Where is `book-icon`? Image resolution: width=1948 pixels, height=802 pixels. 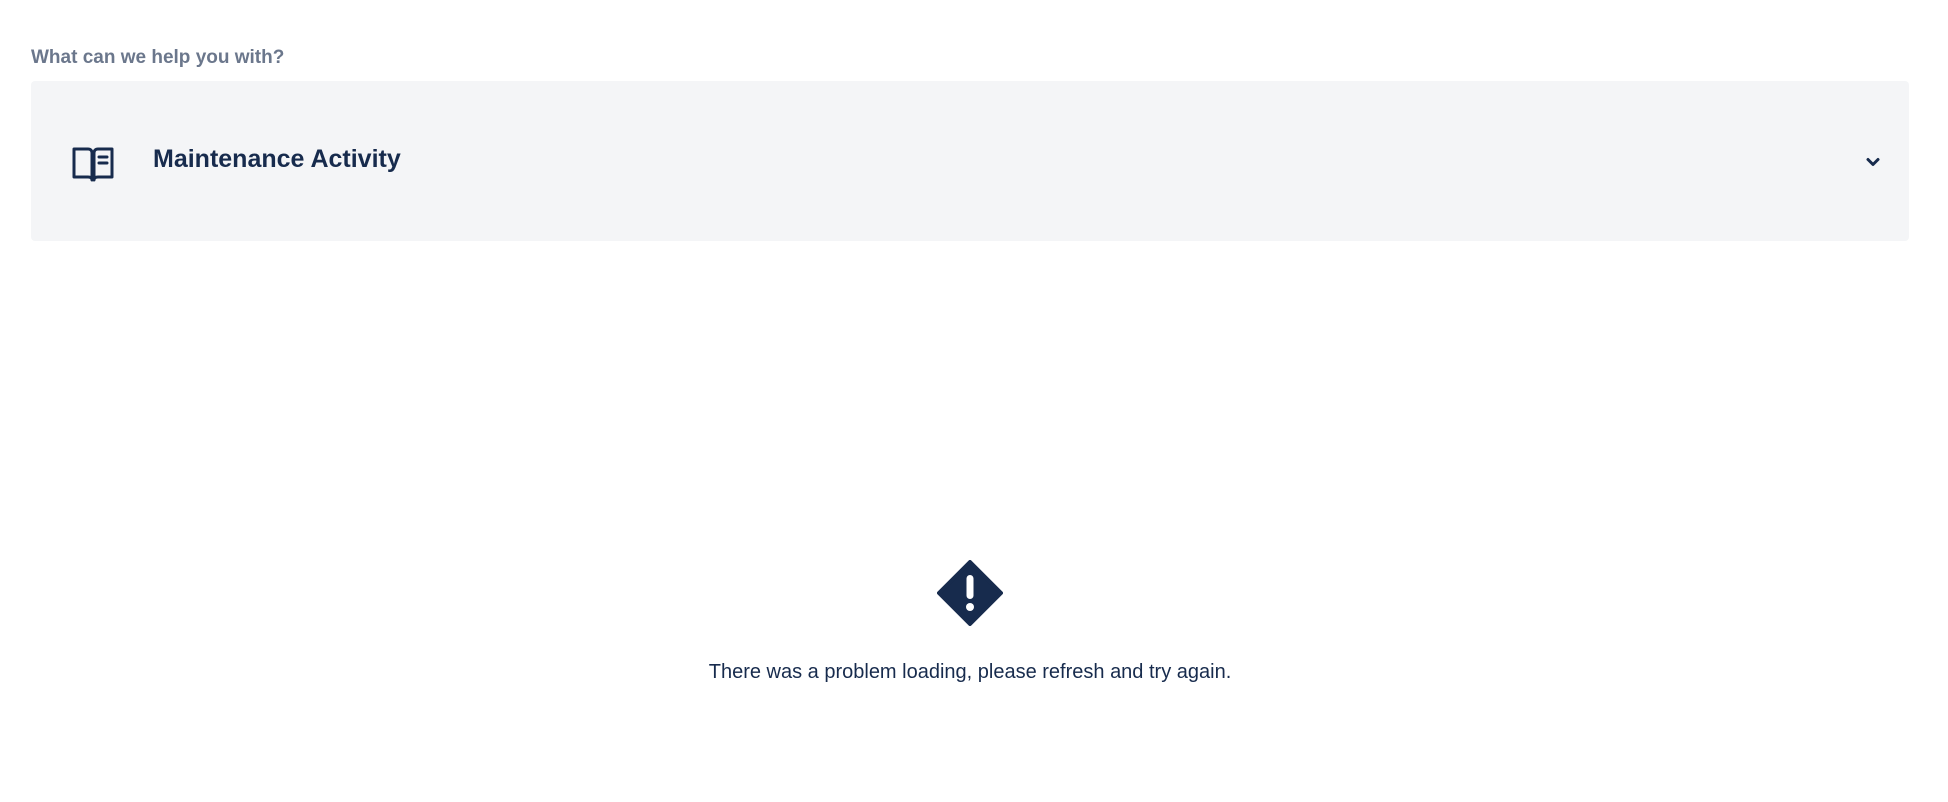 book-icon is located at coordinates (93, 164).